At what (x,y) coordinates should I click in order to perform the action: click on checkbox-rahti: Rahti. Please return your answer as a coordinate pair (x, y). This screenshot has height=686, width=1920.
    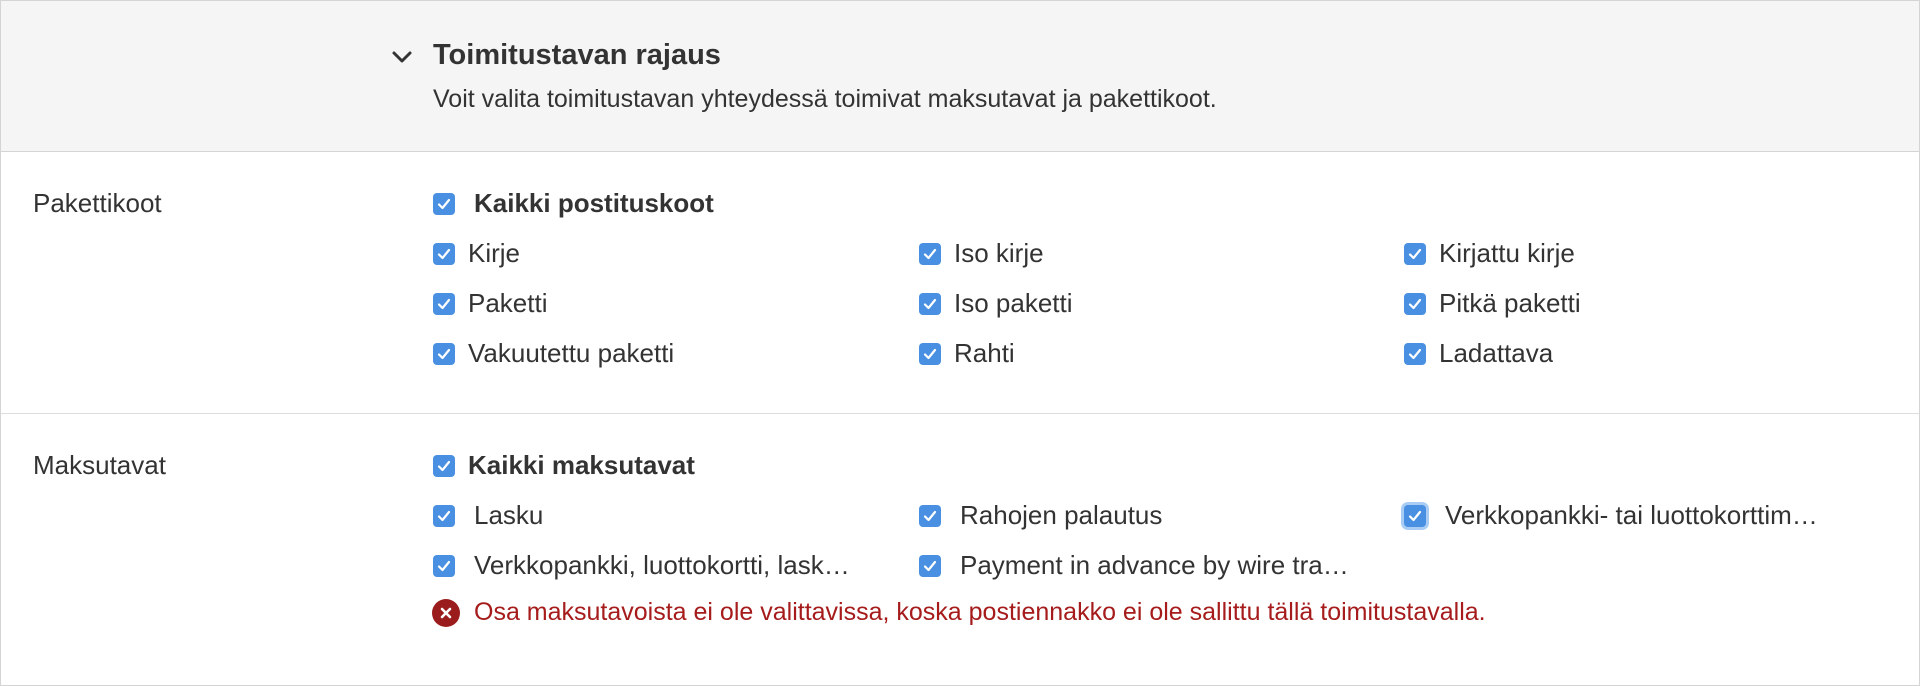
    Looking at the image, I should click on (967, 353).